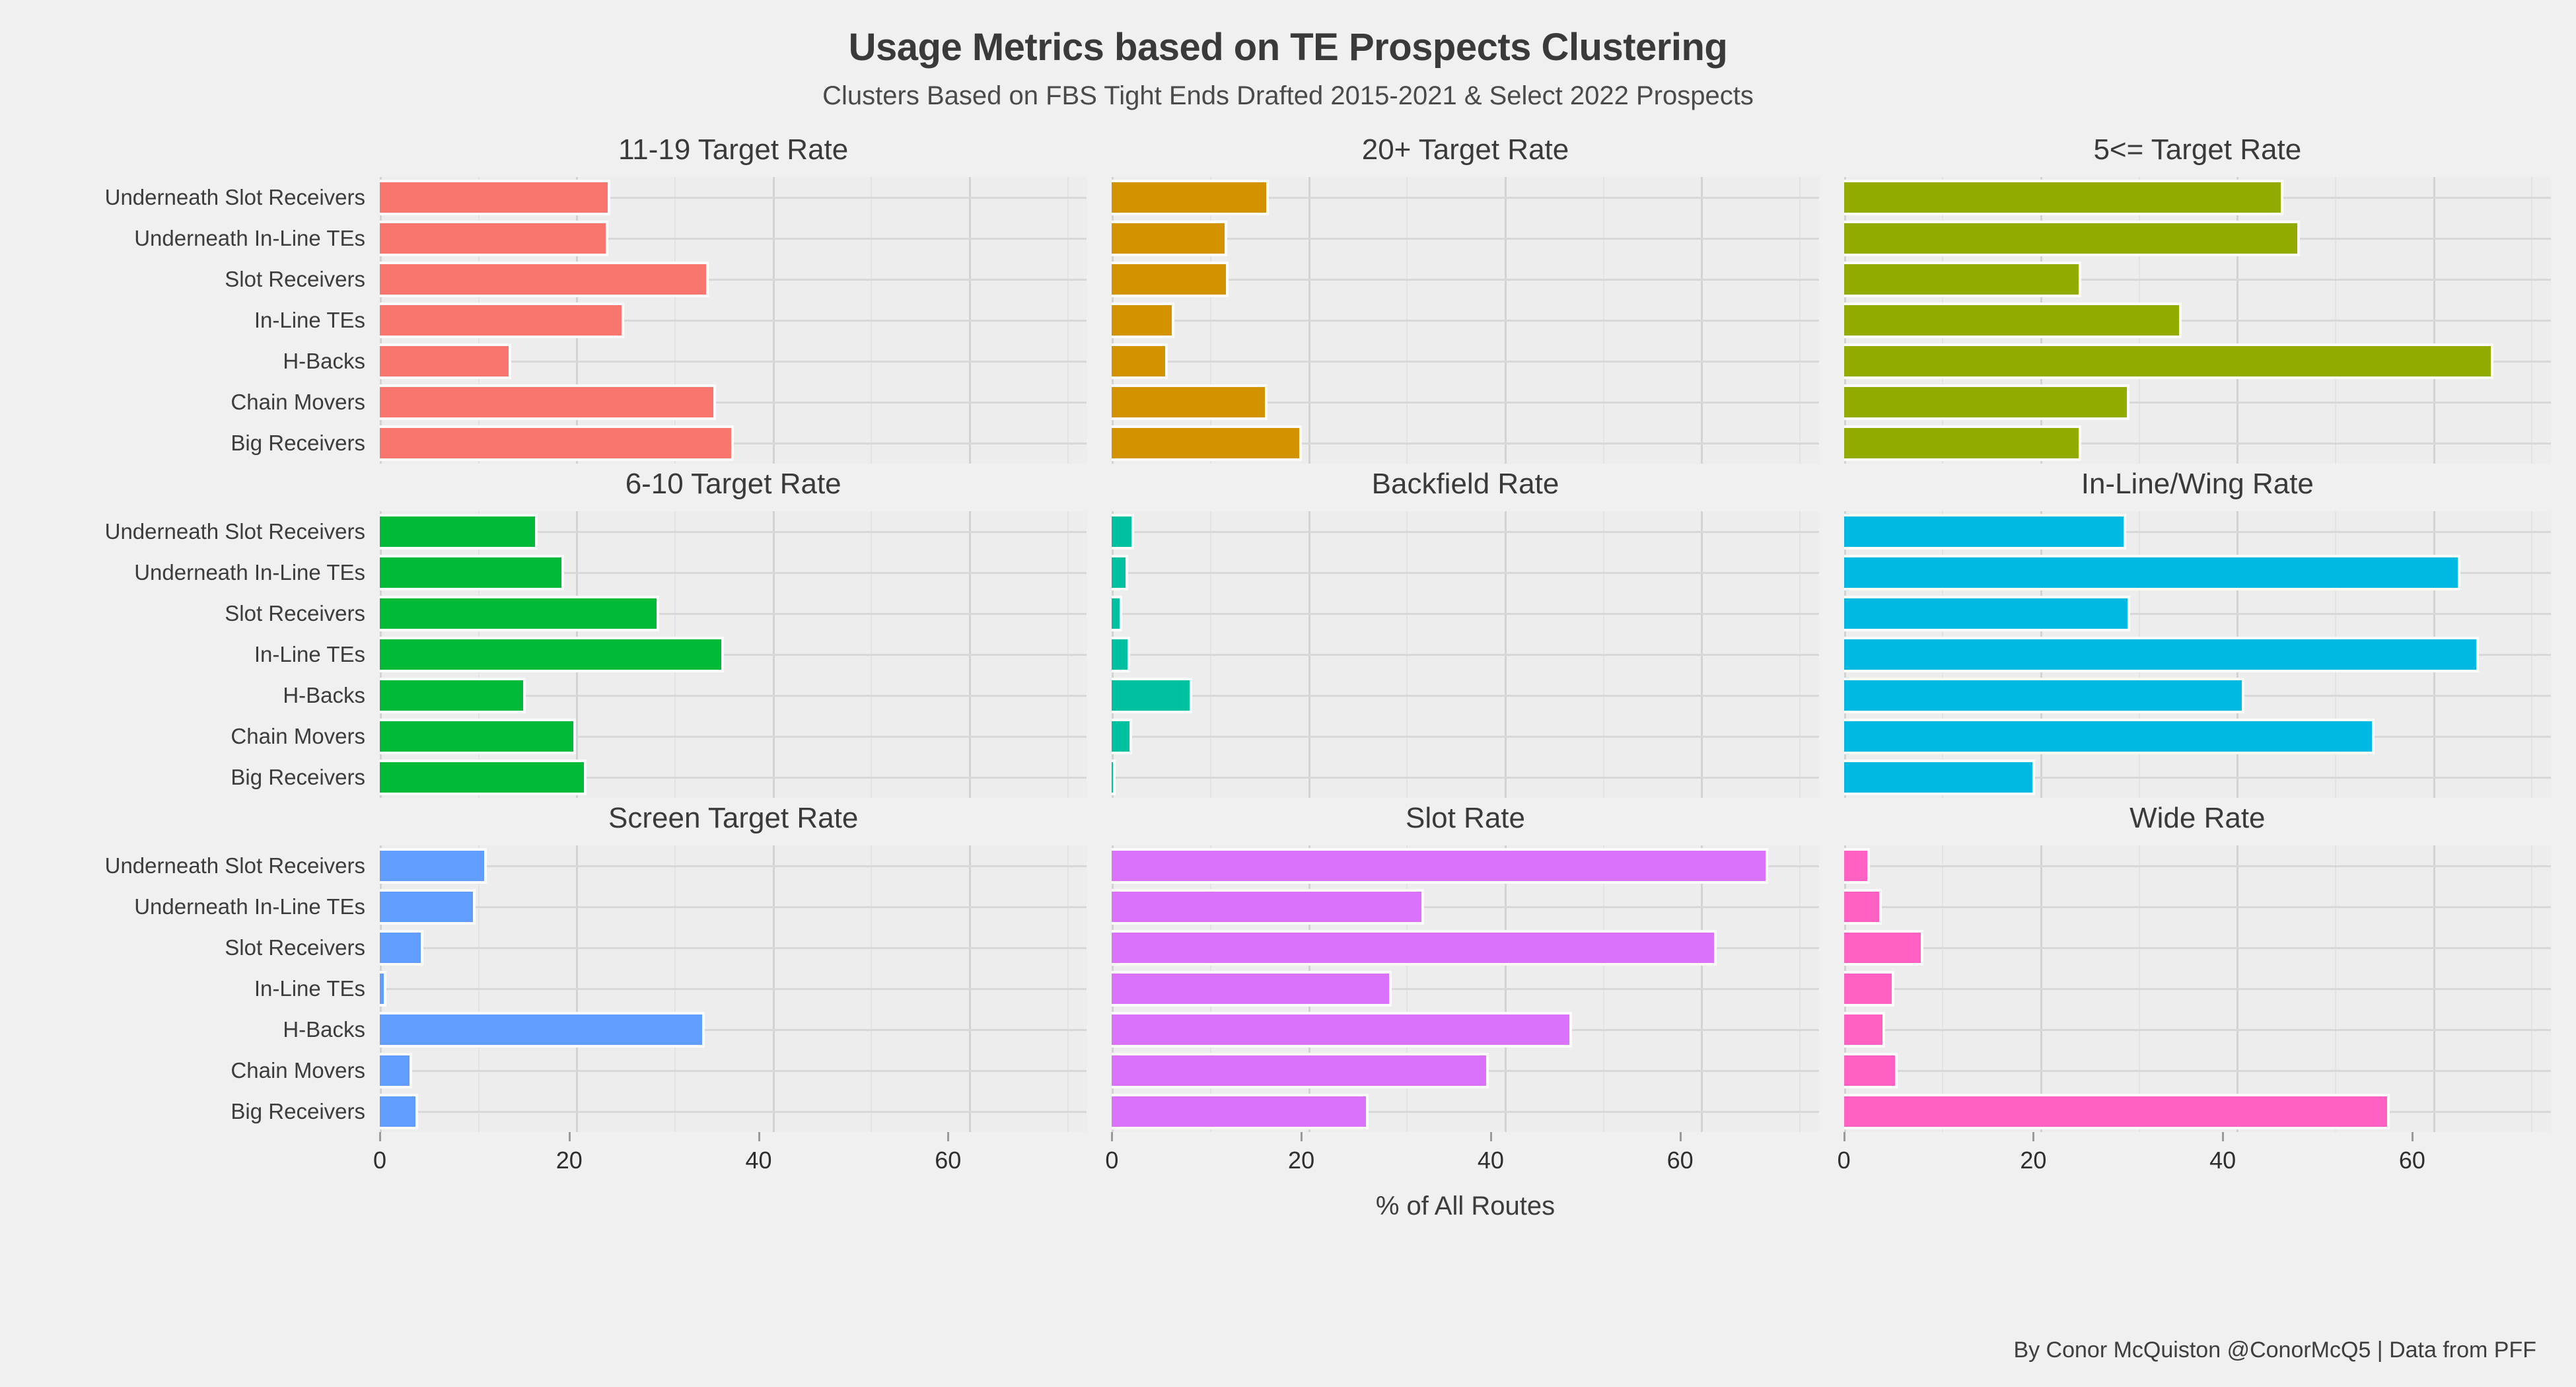 The image size is (2576, 1387). Describe the element at coordinates (298, 1070) in the screenshot. I see `y-axis-tick-label: Chain Movers` at that location.